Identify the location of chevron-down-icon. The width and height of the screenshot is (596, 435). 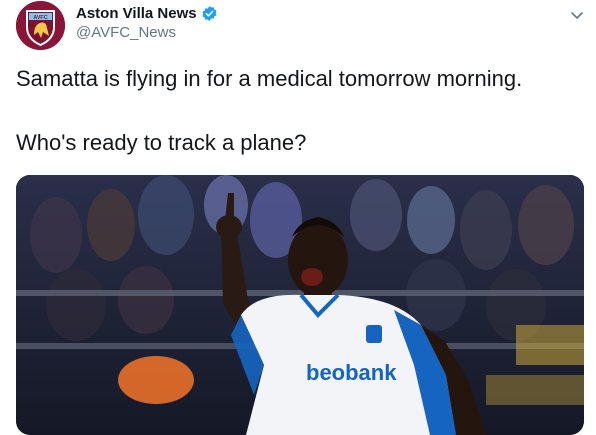
(577, 15).